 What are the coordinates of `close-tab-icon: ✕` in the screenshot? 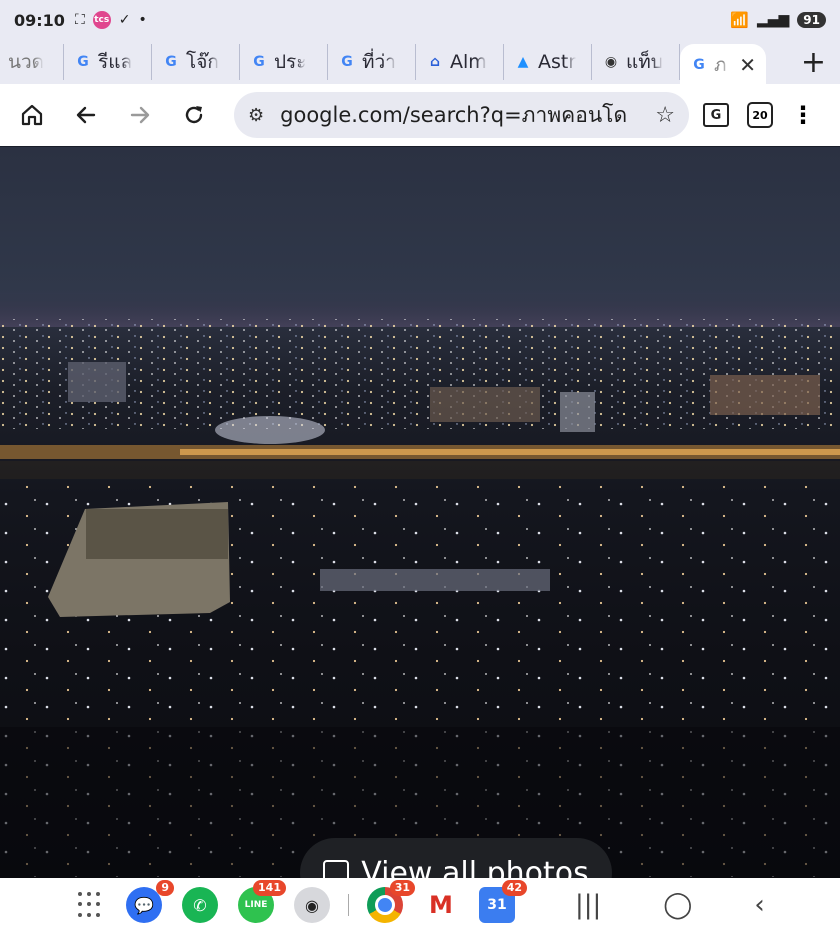 It's located at (747, 65).